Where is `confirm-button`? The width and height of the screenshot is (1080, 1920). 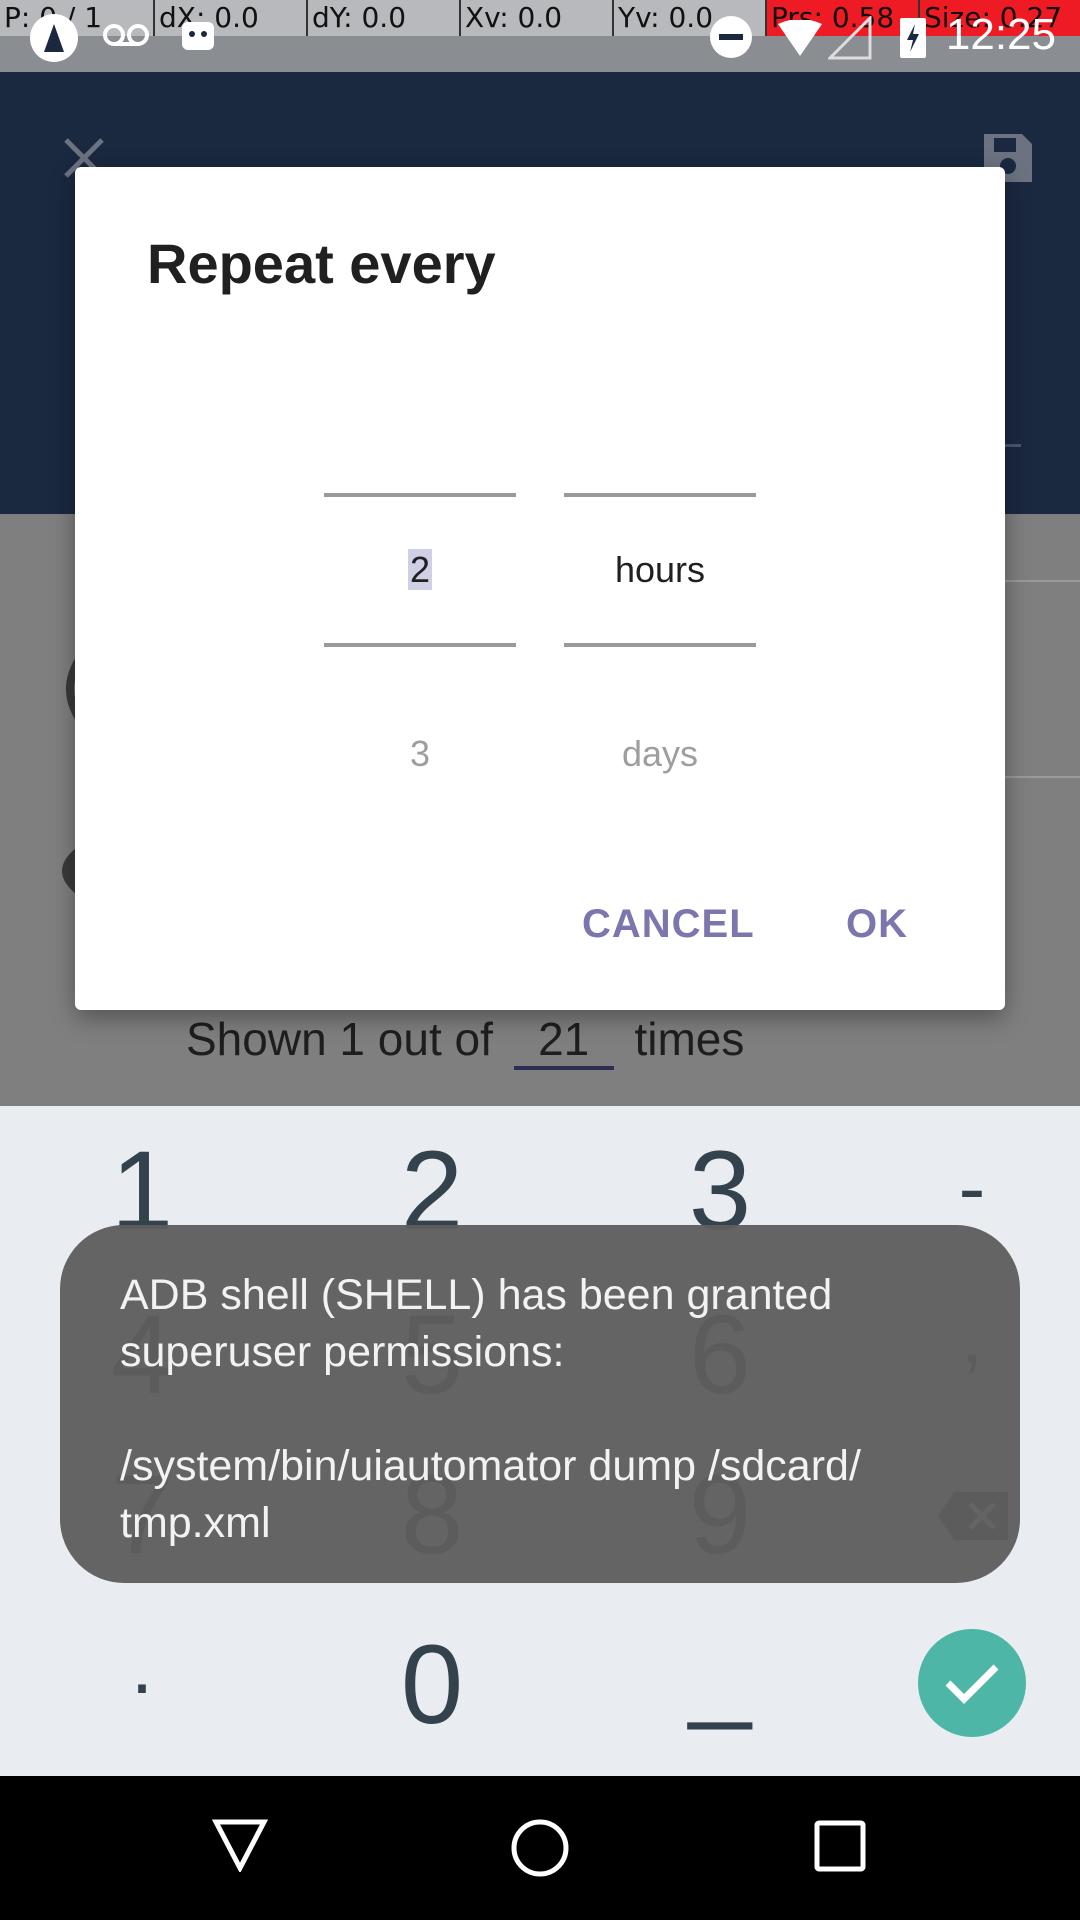 confirm-button is located at coordinates (972, 1683).